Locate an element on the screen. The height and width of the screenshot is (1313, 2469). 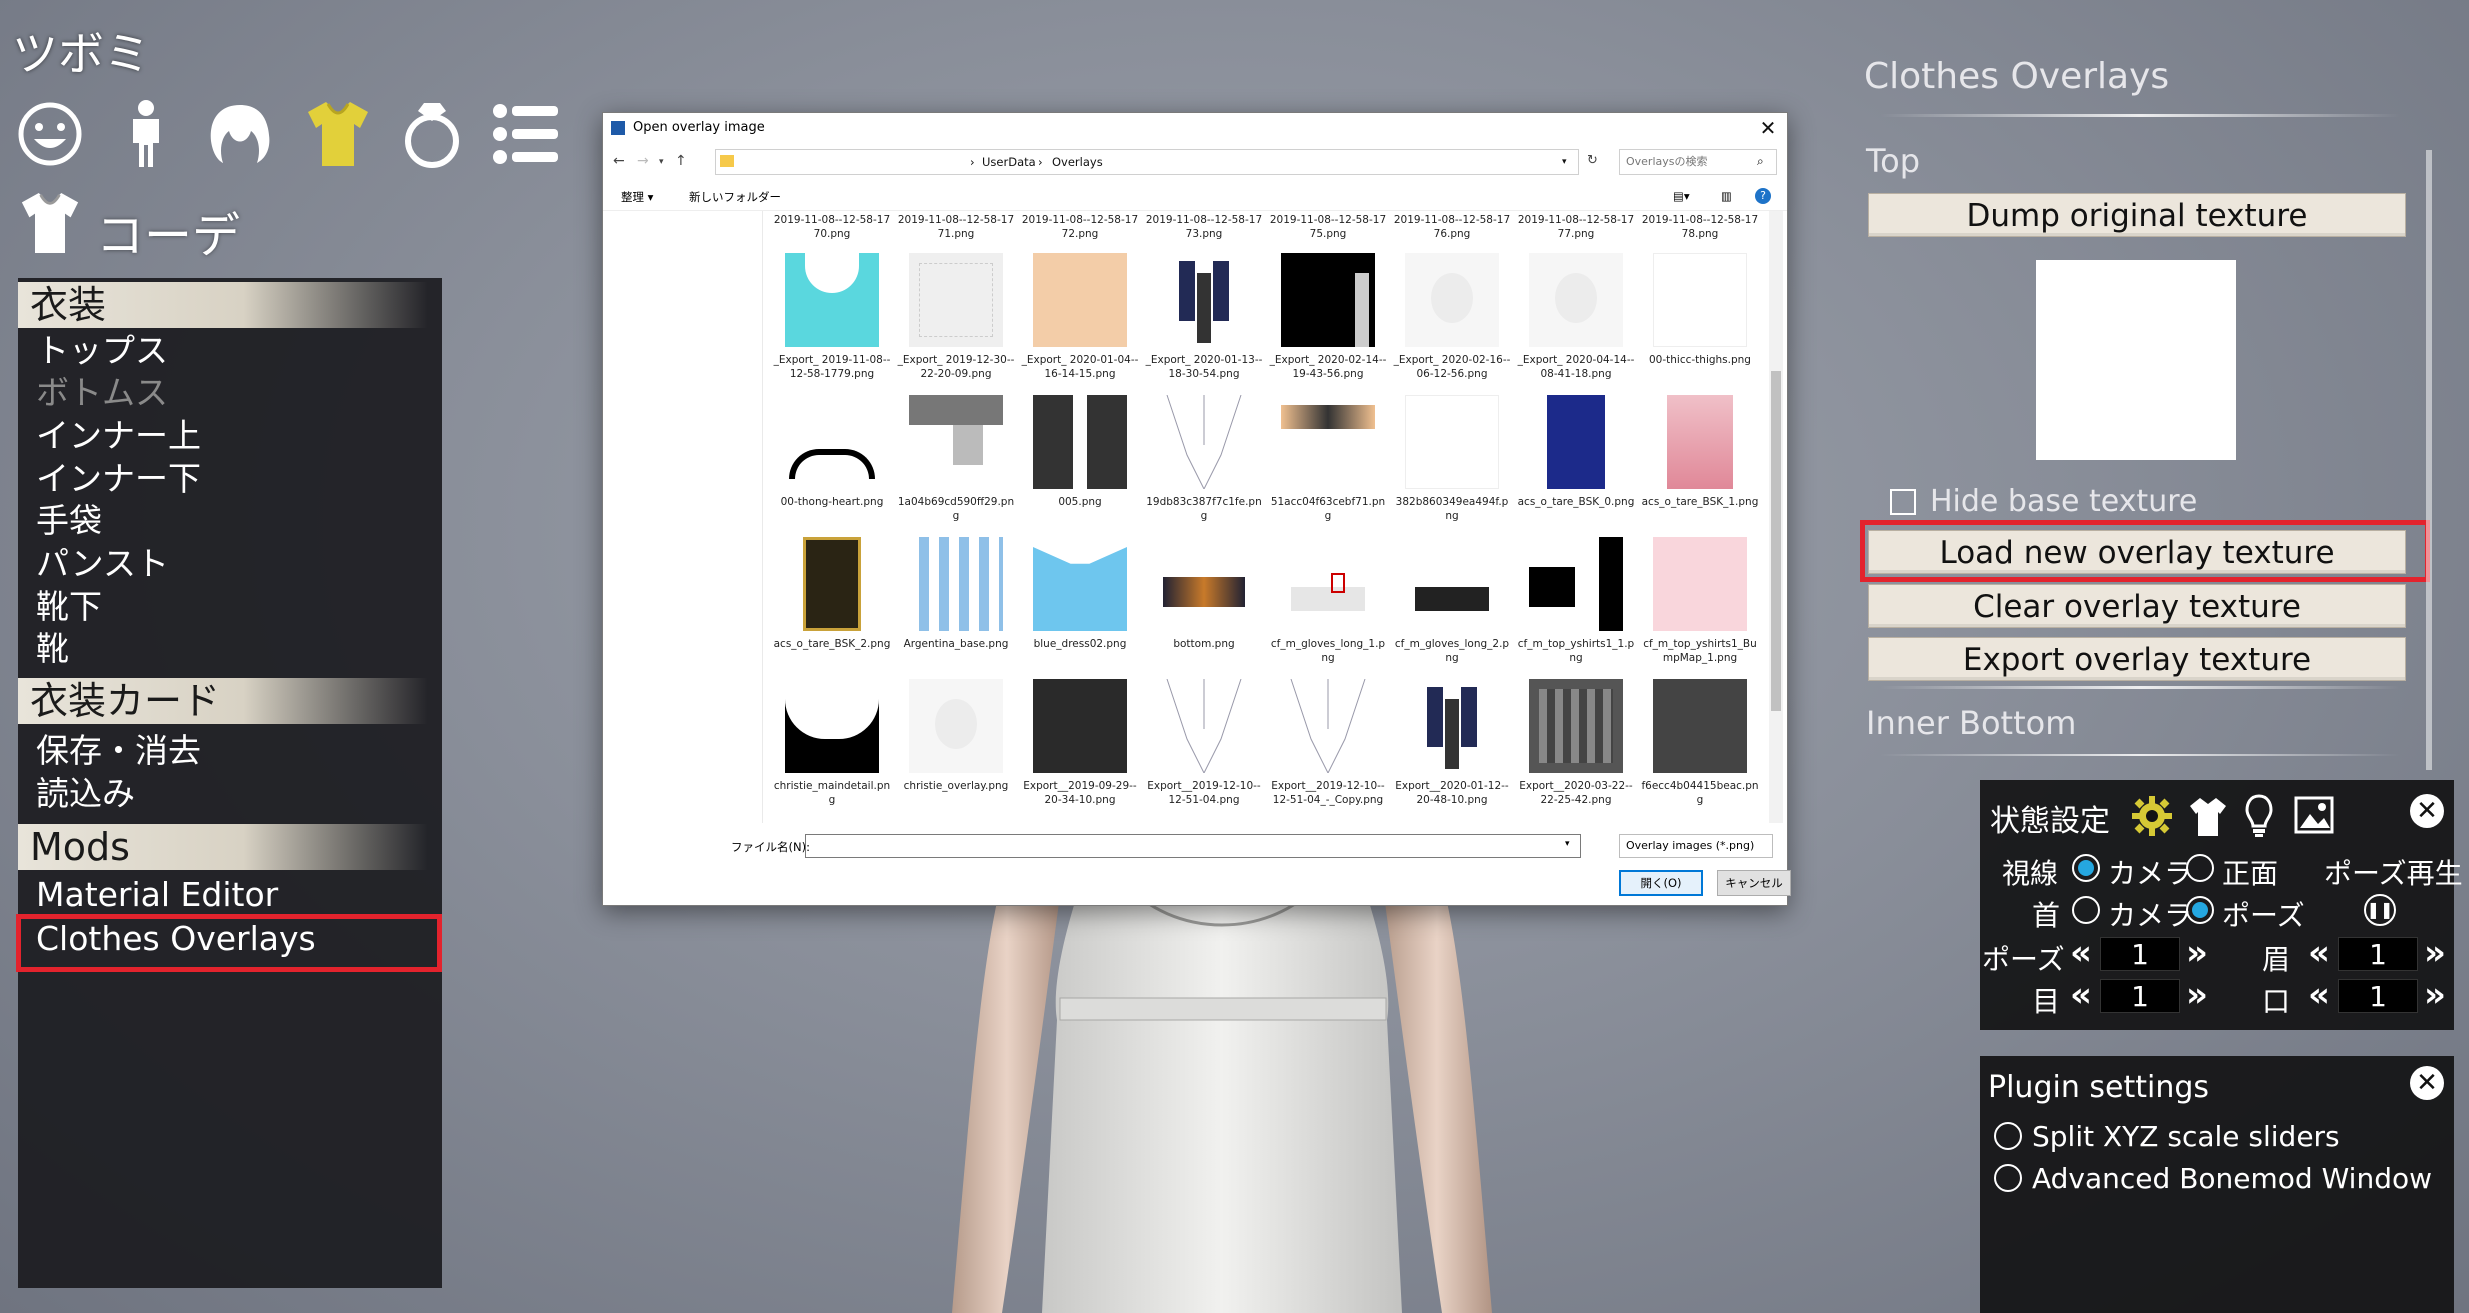
file-item: cf_m_top_yshirts1_1.png is located at coordinates (1576, 601).